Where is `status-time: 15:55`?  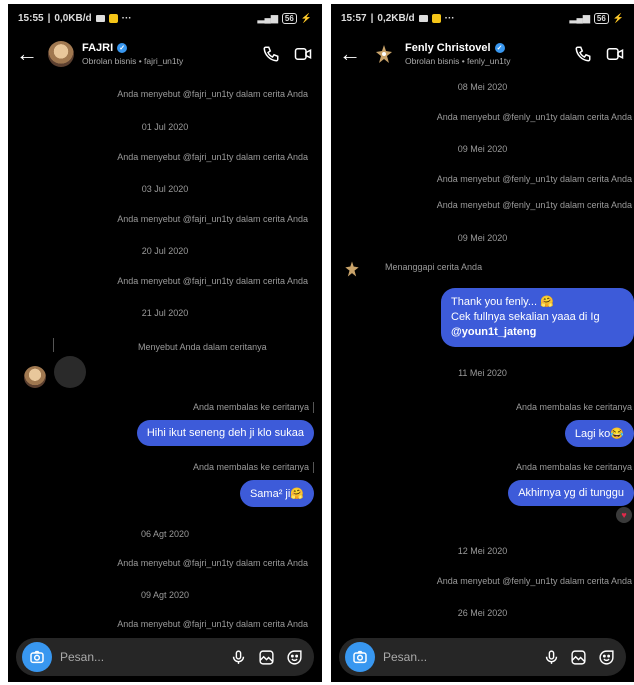
status-time: 15:55 is located at coordinates (31, 18).